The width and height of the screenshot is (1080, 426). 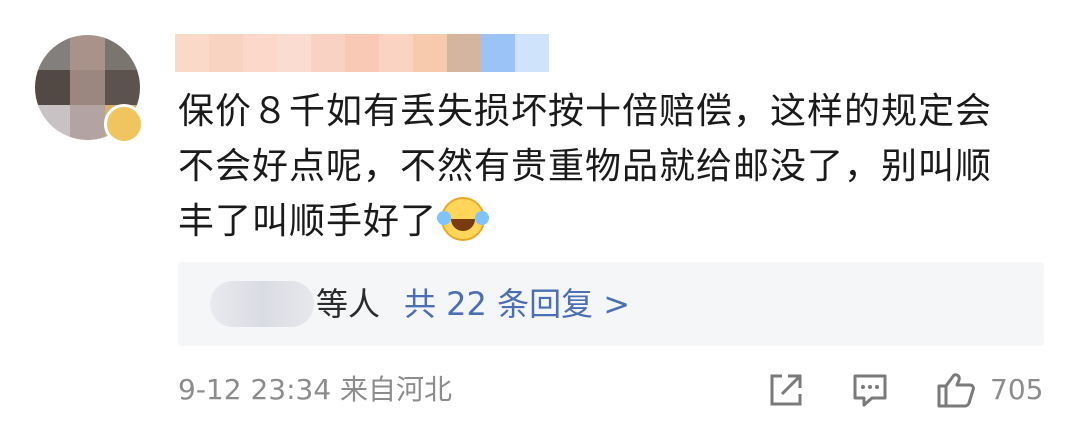 I want to click on comment-line-2: 不会好点呢，不然有贵重物品就给邮没了，别叫顺, so click(x=585, y=166).